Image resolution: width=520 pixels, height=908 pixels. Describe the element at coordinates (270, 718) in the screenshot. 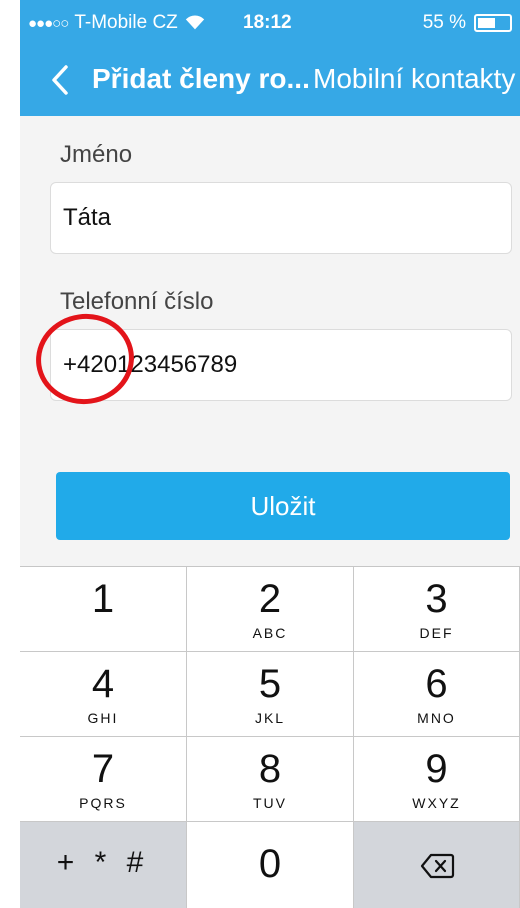

I see `key-letters: JKL` at that location.